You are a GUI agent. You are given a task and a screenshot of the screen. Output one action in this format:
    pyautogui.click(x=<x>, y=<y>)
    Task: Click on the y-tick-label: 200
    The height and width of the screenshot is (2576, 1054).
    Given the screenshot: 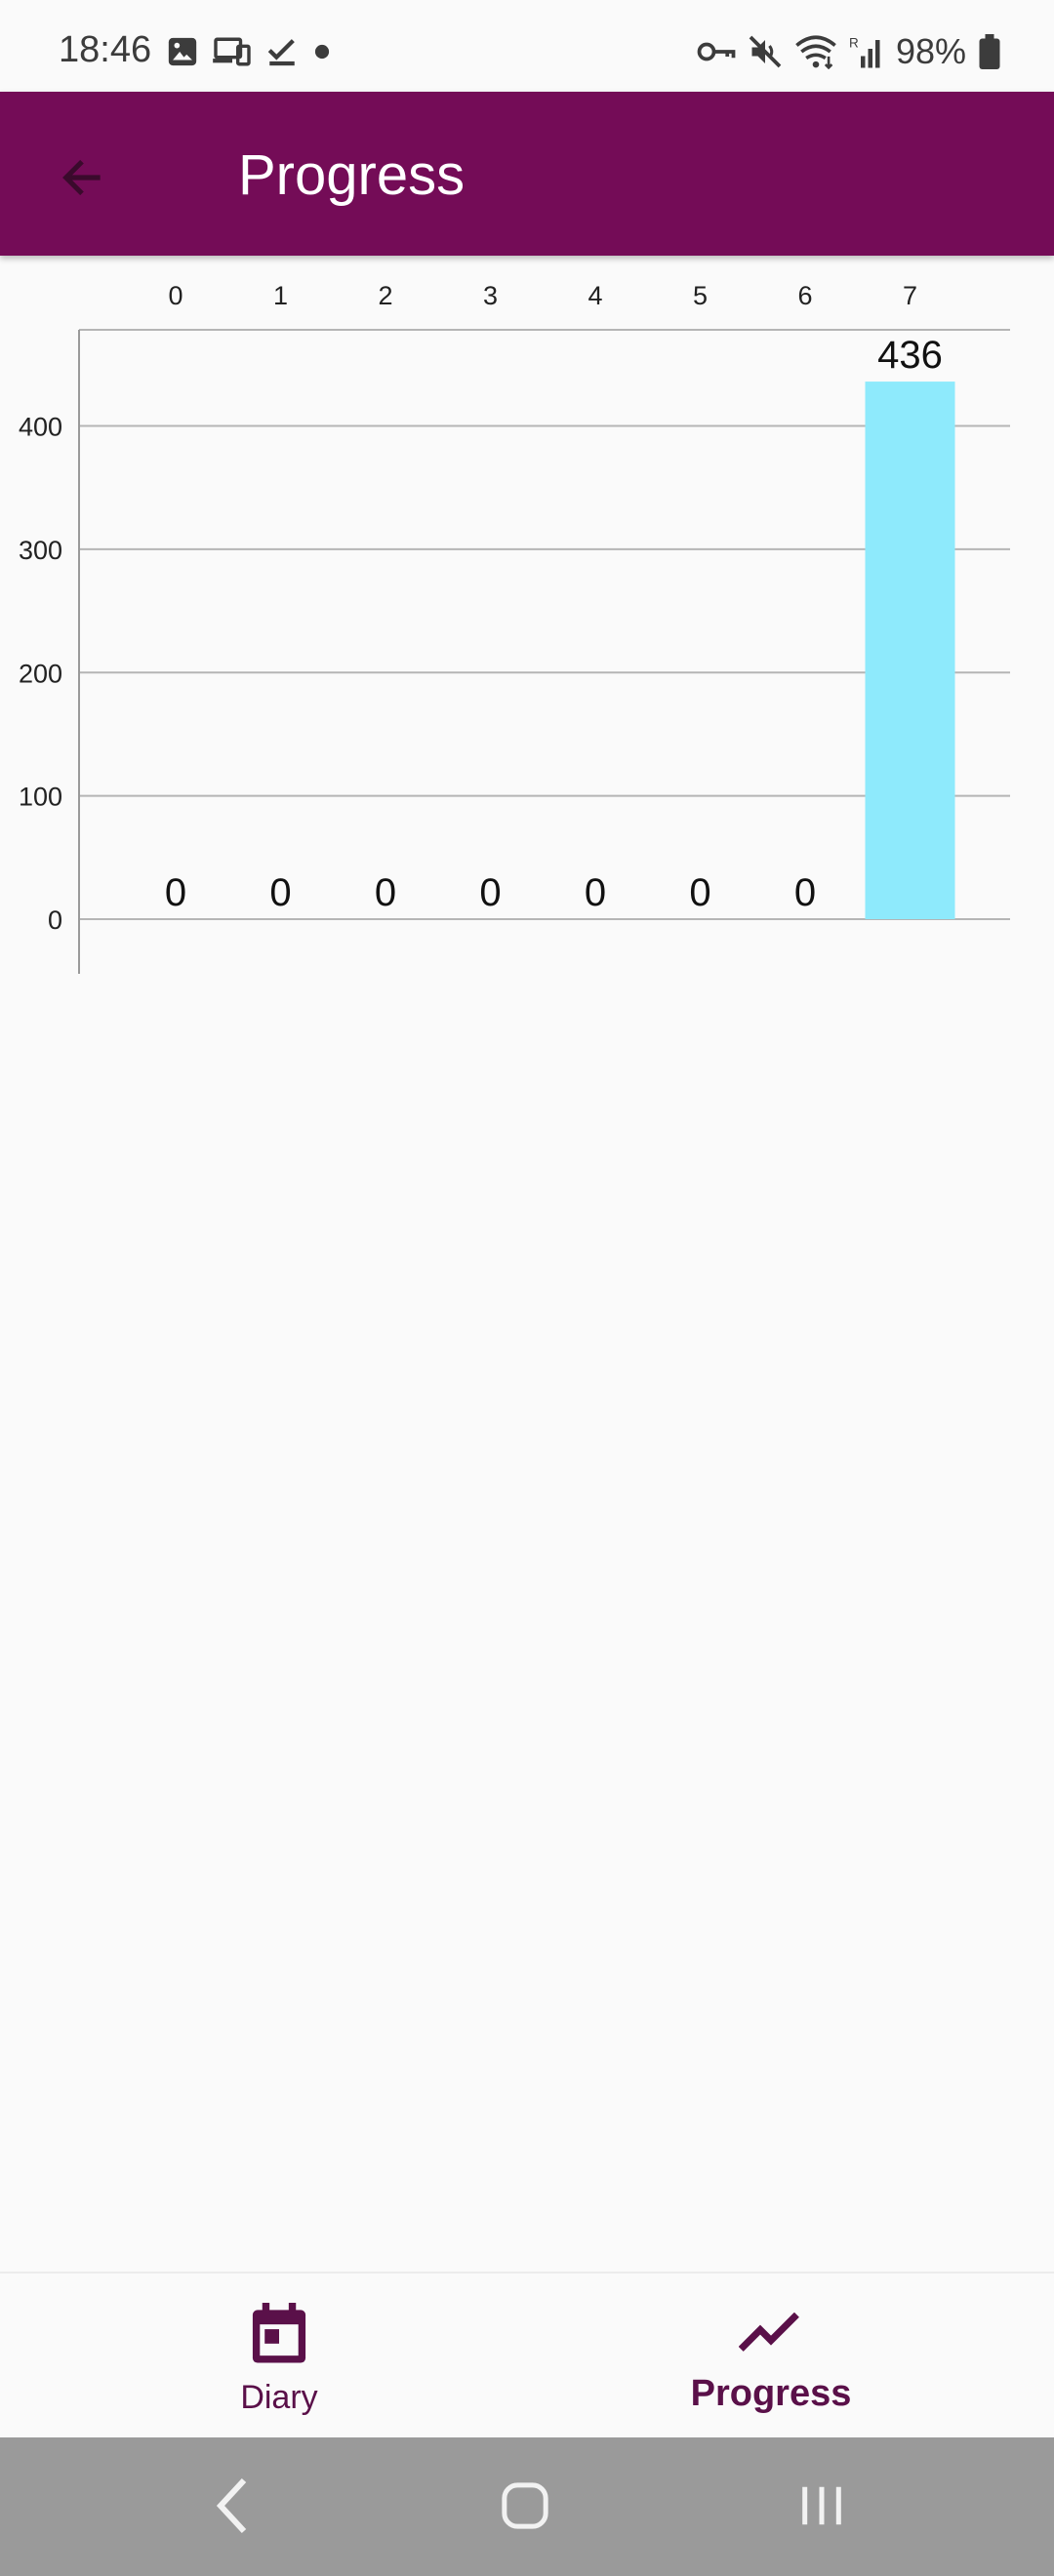 What is the action you would take?
    pyautogui.click(x=40, y=673)
    